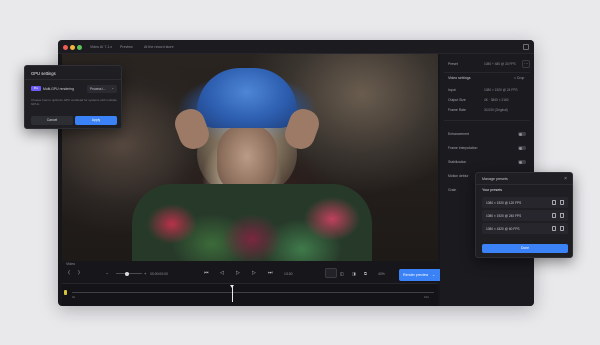 This screenshot has height=345, width=600. I want to click on skip-start-icon: ⏮, so click(206, 273).